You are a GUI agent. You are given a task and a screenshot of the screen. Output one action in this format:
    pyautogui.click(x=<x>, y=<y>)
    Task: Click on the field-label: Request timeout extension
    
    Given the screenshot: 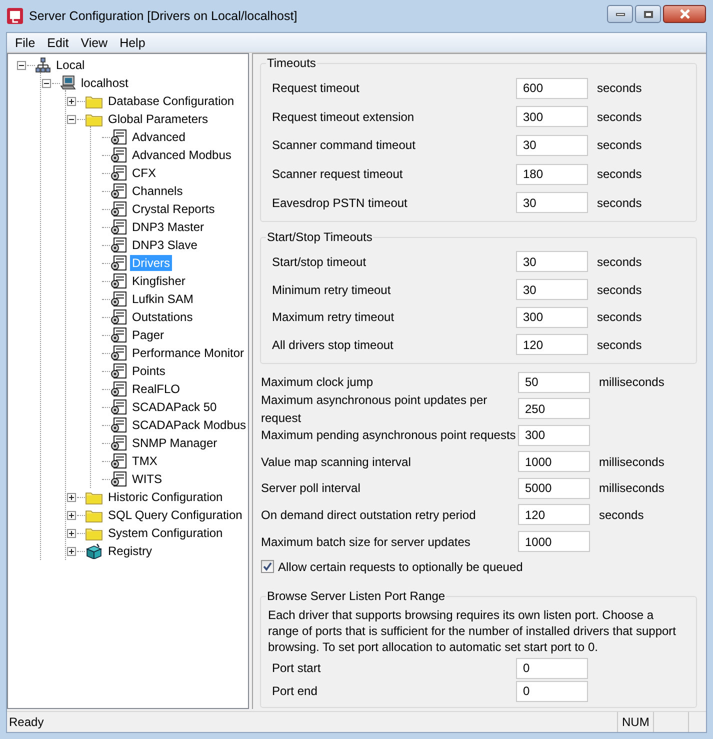 What is the action you would take?
    pyautogui.click(x=343, y=117)
    